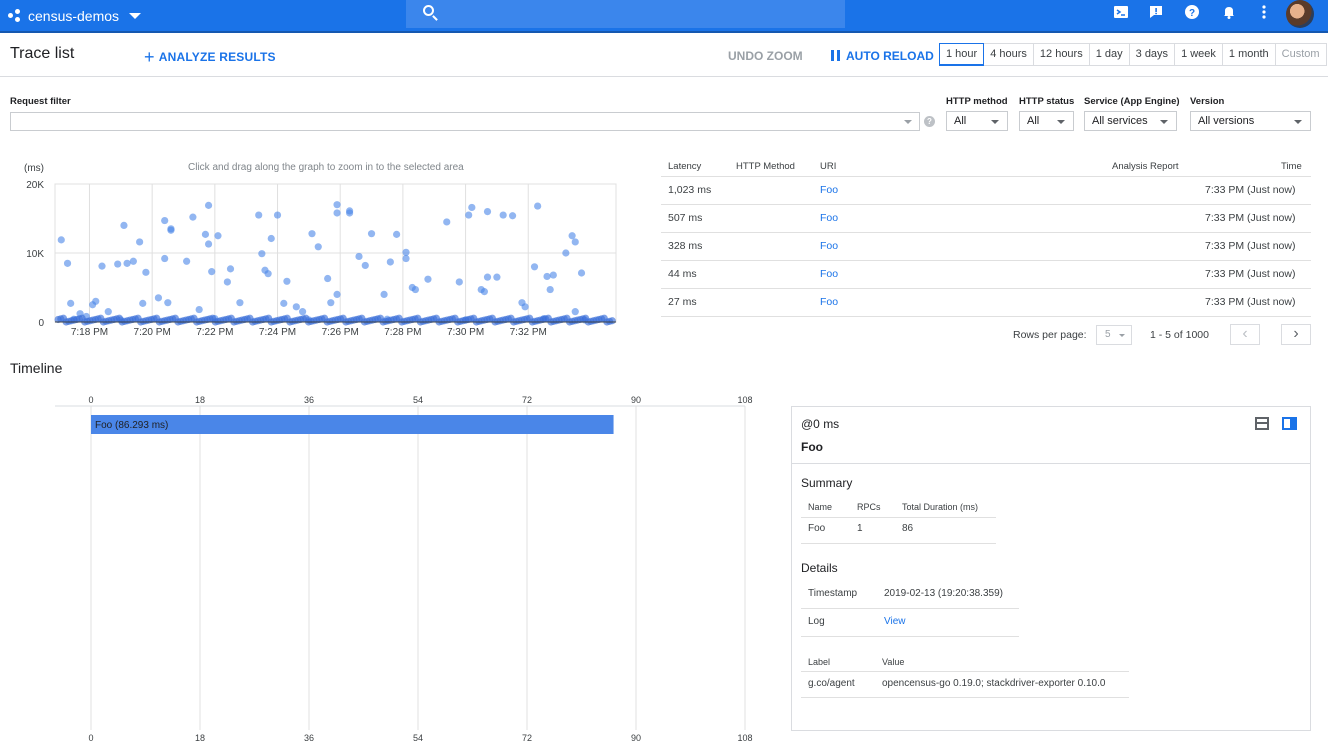 The width and height of the screenshot is (1328, 749). Describe the element at coordinates (962, 54) in the screenshot. I see `range-1-hour-button: 1 hour` at that location.